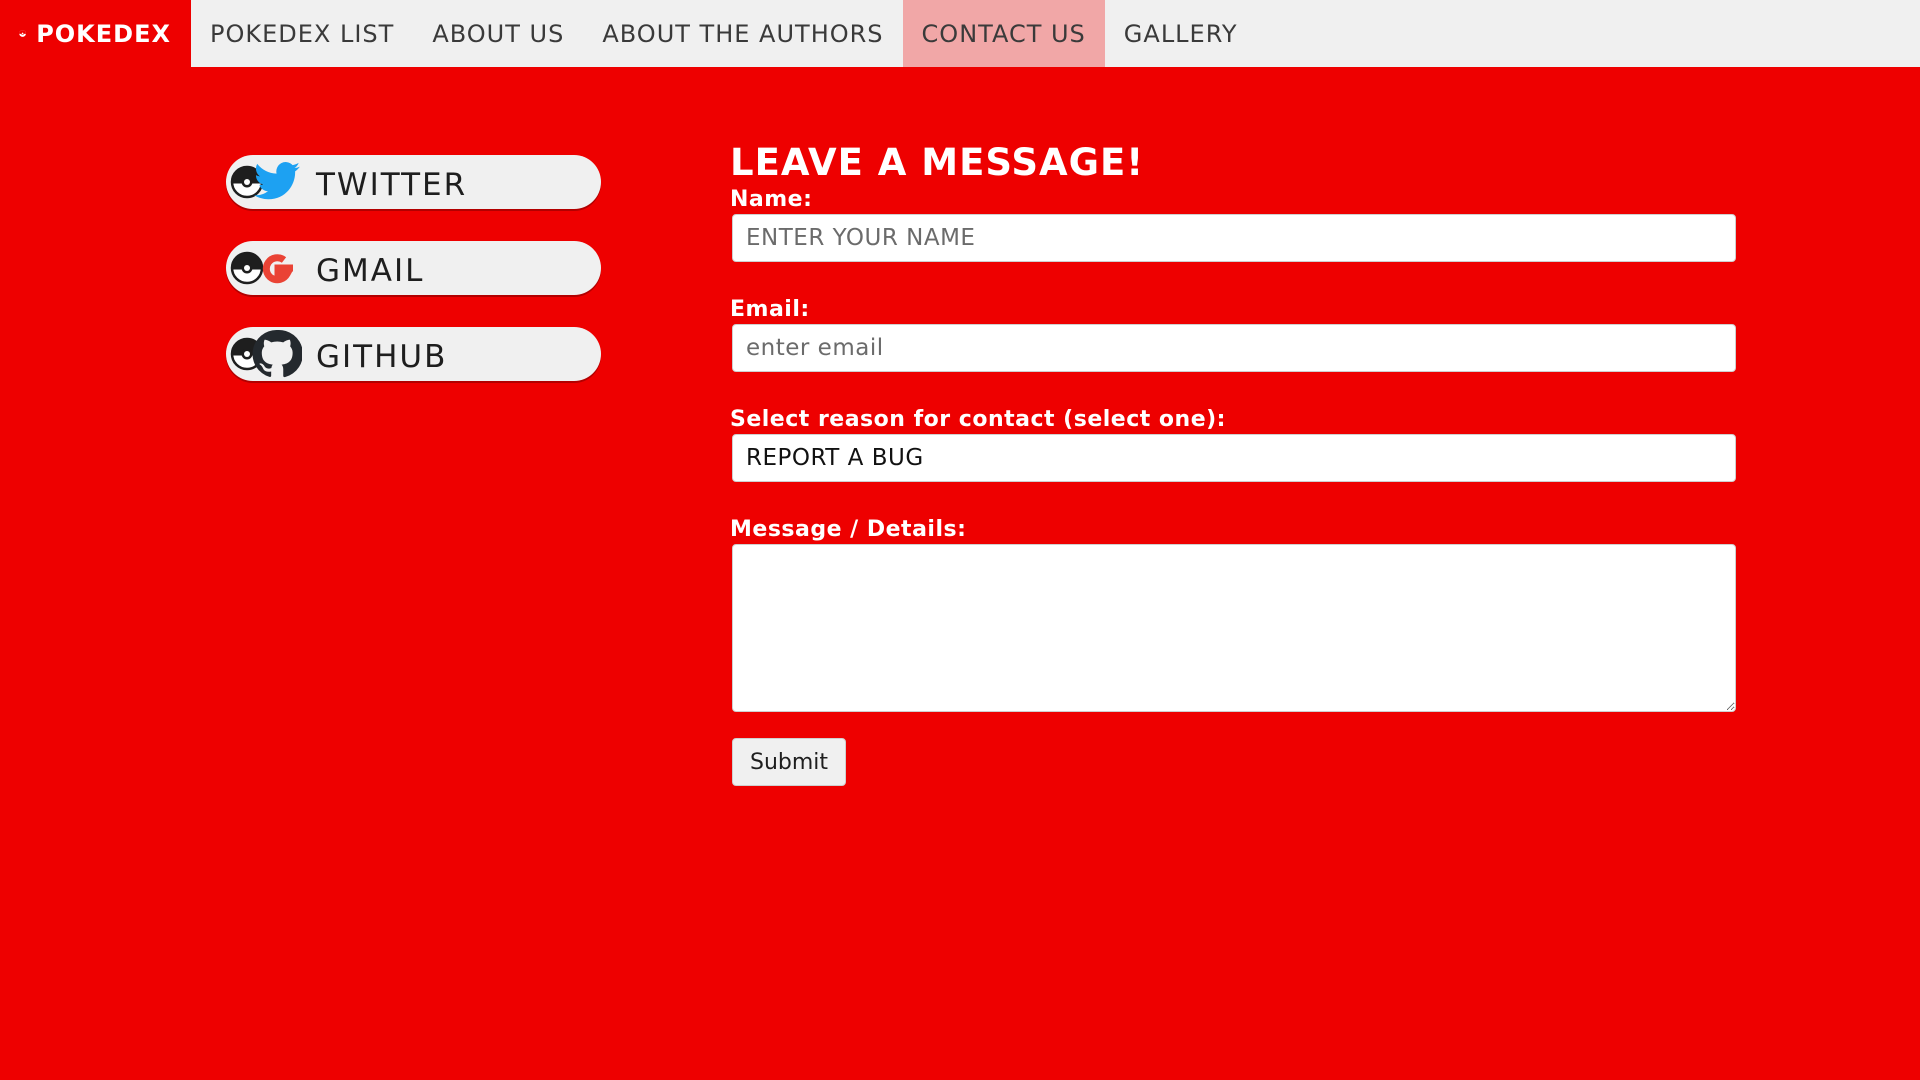 The height and width of the screenshot is (1080, 1920). I want to click on brand-label: POKEDEX, so click(103, 33).